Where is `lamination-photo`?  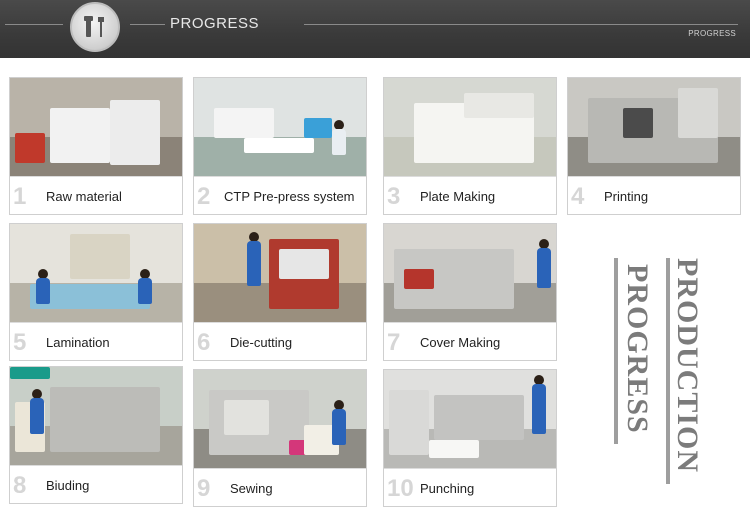
lamination-photo is located at coordinates (96, 273).